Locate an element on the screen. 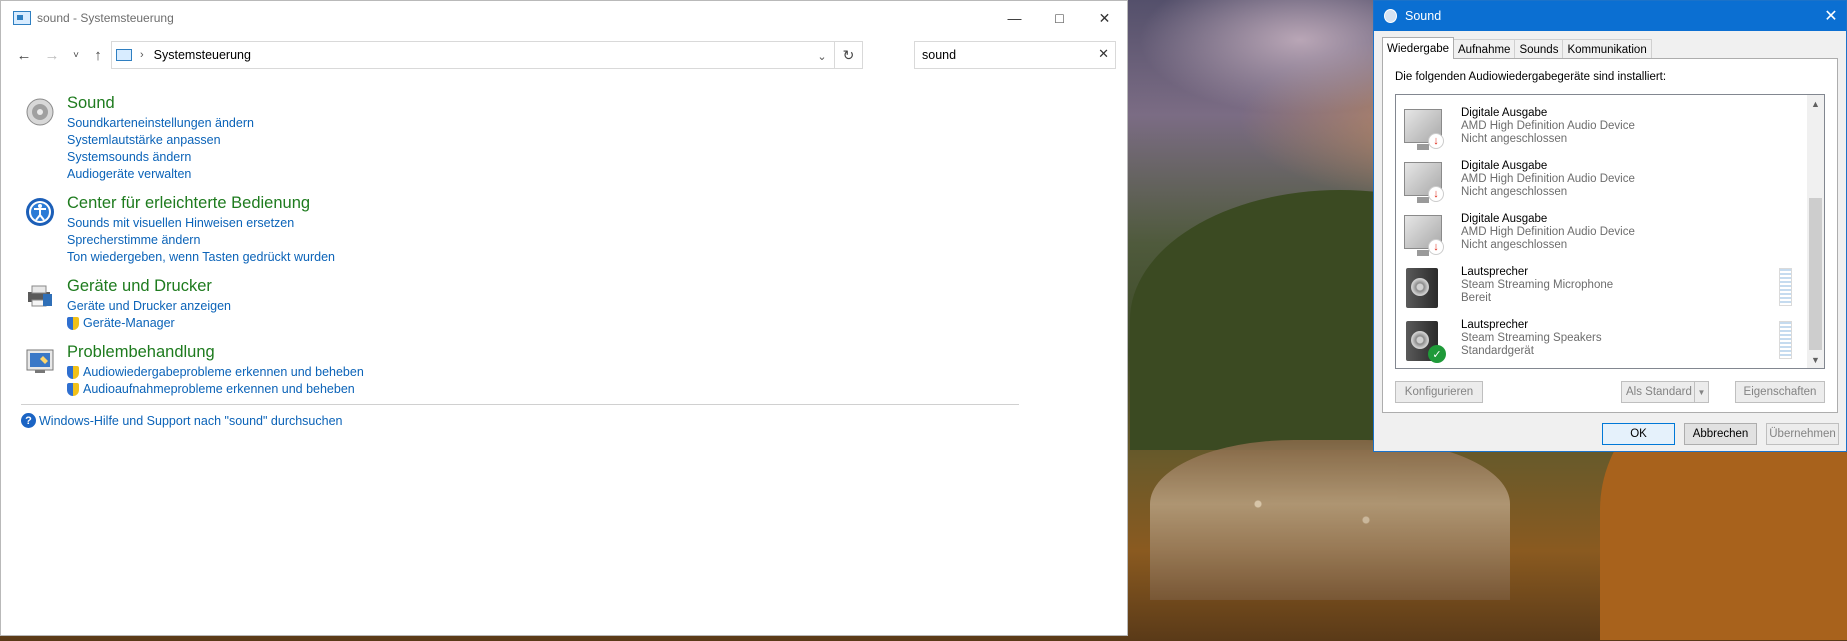 The image size is (1847, 641). scroll-up-icon: ▲ is located at coordinates (1815, 103).